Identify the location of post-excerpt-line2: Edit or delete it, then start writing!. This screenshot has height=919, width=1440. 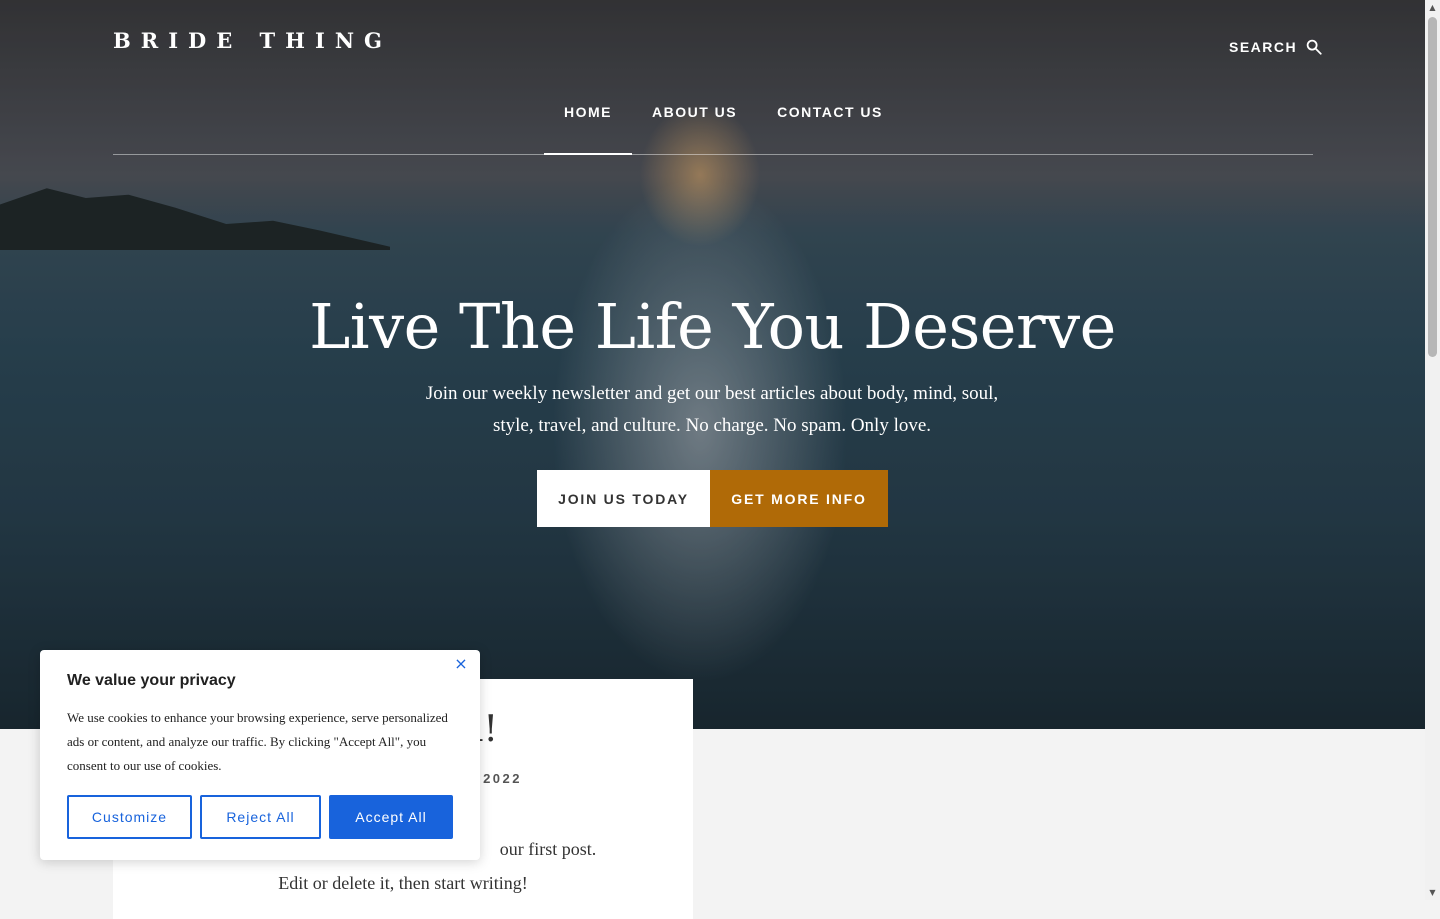
(403, 883).